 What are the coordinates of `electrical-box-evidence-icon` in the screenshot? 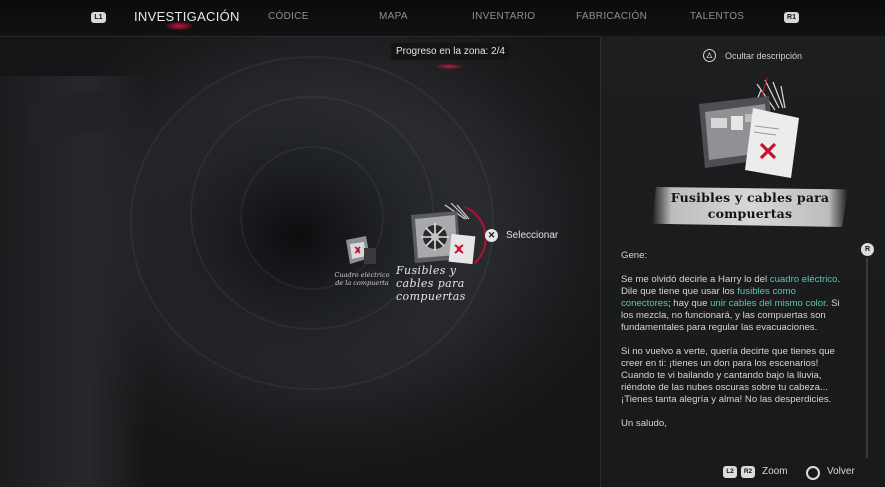 It's located at (360, 252).